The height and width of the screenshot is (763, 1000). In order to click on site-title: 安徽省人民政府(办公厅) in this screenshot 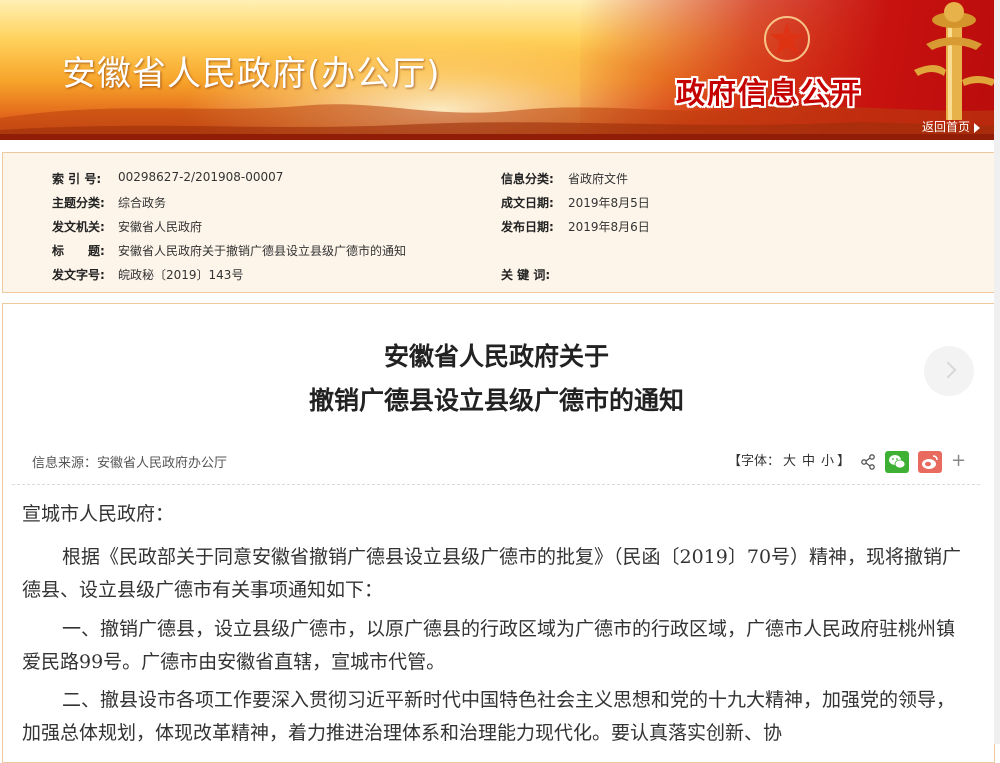, I will do `click(251, 74)`.